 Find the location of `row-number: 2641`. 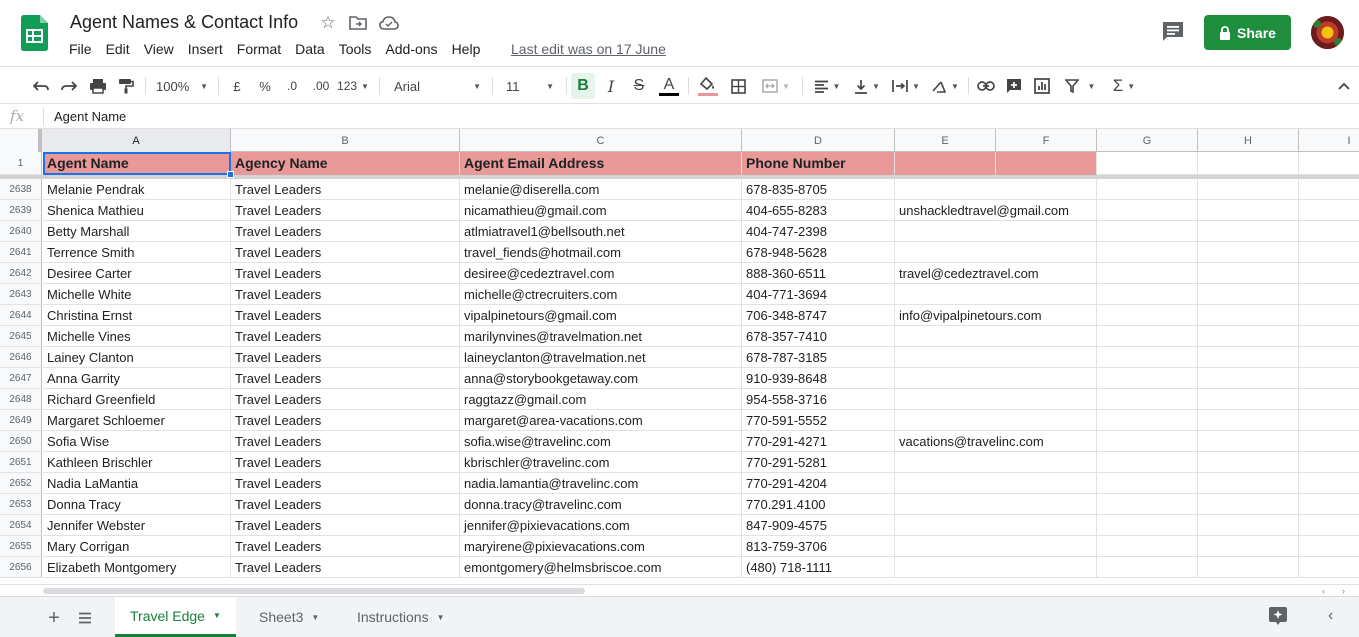

row-number: 2641 is located at coordinates (21, 252).